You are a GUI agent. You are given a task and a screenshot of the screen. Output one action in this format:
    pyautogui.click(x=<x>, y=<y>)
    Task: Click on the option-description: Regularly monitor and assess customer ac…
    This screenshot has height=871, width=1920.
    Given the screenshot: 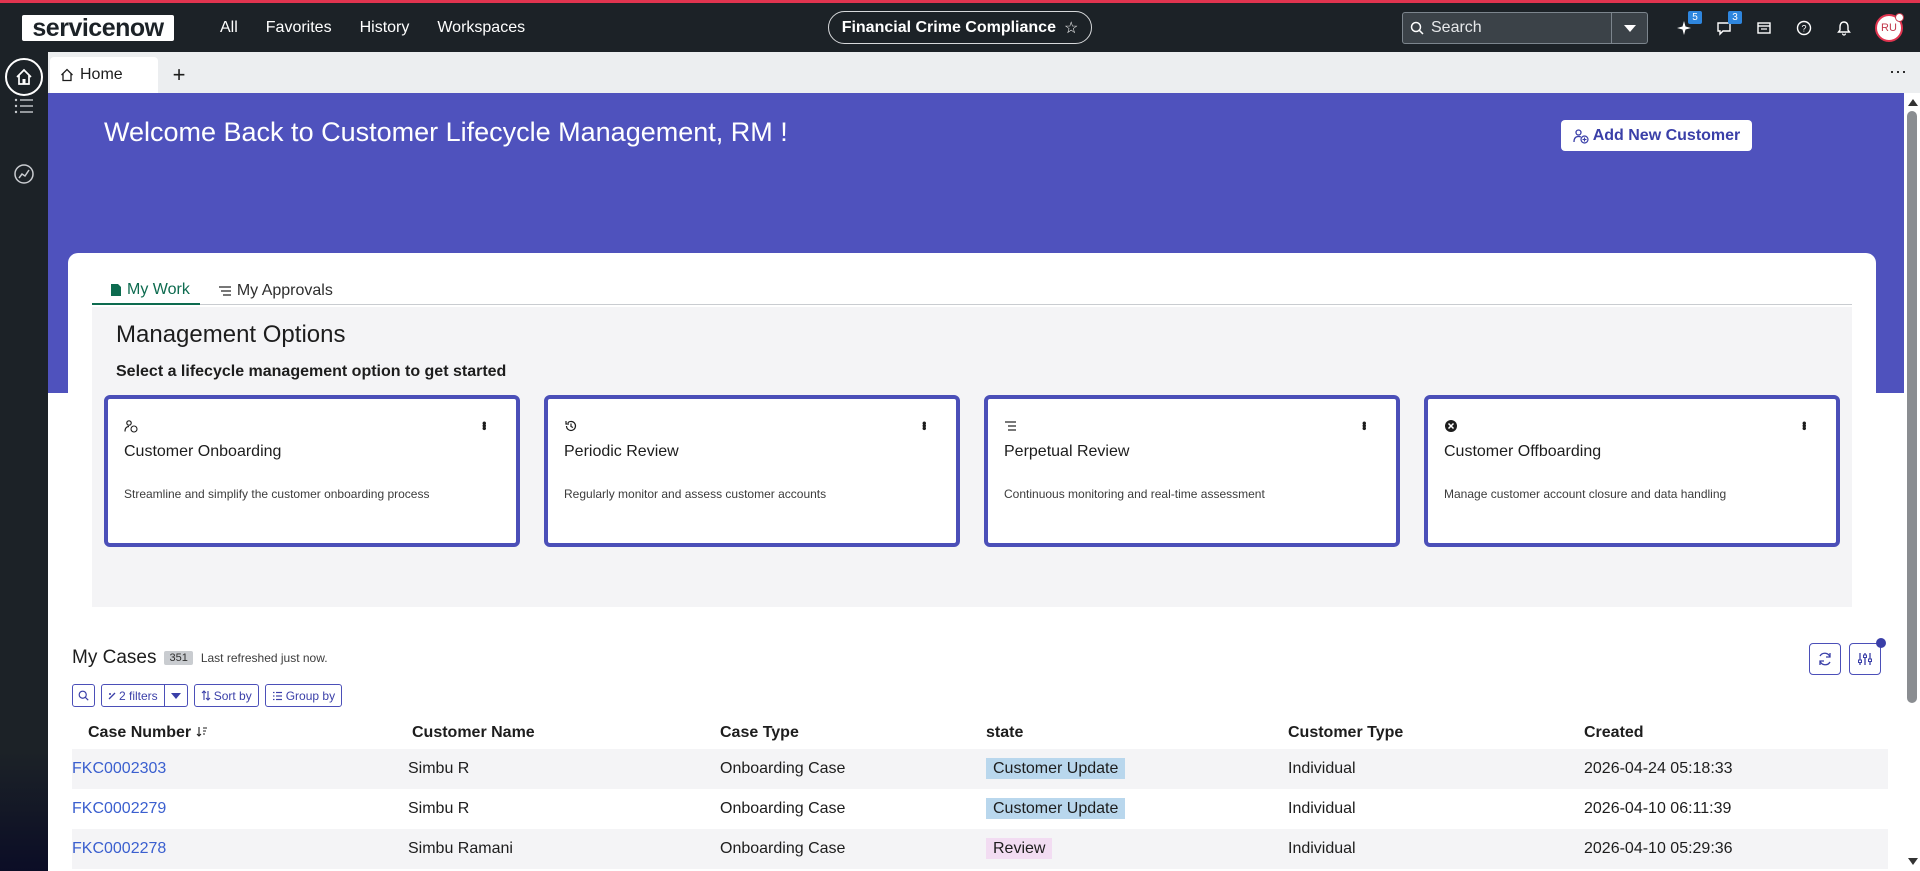 What is the action you would take?
    pyautogui.click(x=695, y=494)
    